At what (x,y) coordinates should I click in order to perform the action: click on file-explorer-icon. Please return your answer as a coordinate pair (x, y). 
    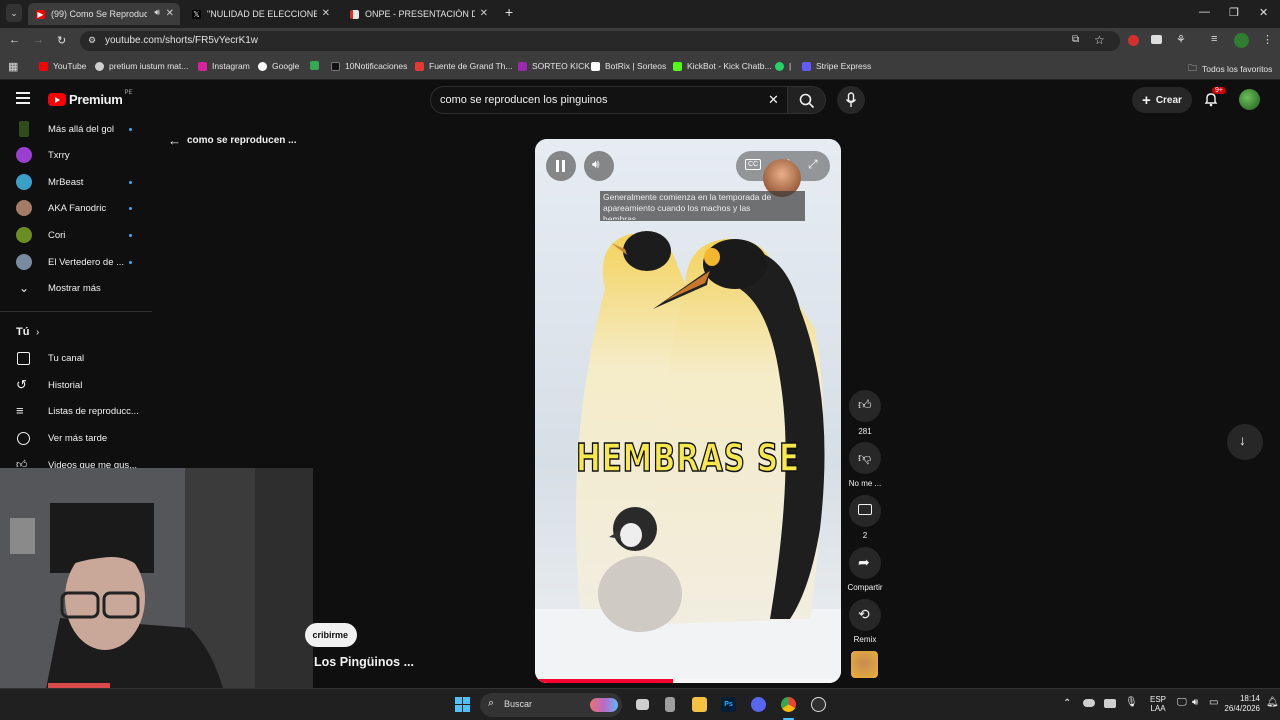
    Looking at the image, I should click on (699, 704).